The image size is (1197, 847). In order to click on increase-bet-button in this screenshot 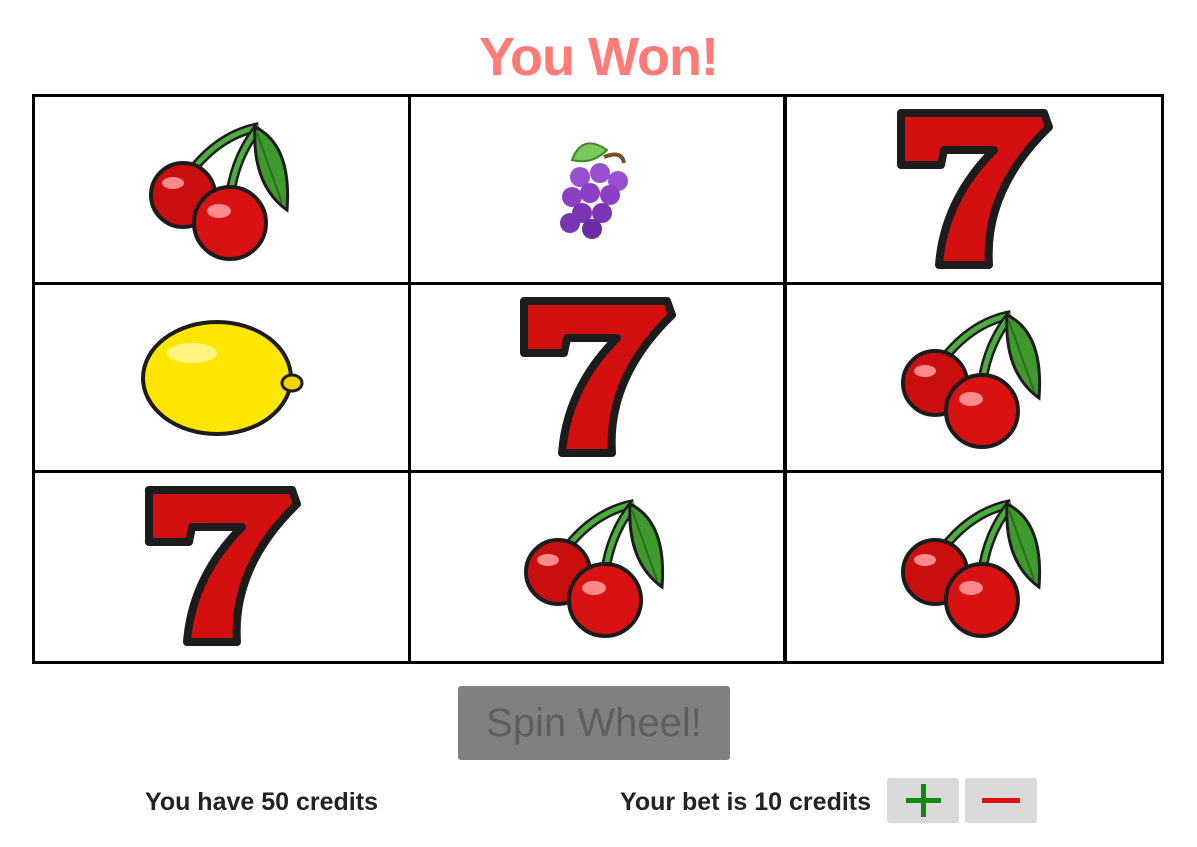, I will do `click(923, 800)`.